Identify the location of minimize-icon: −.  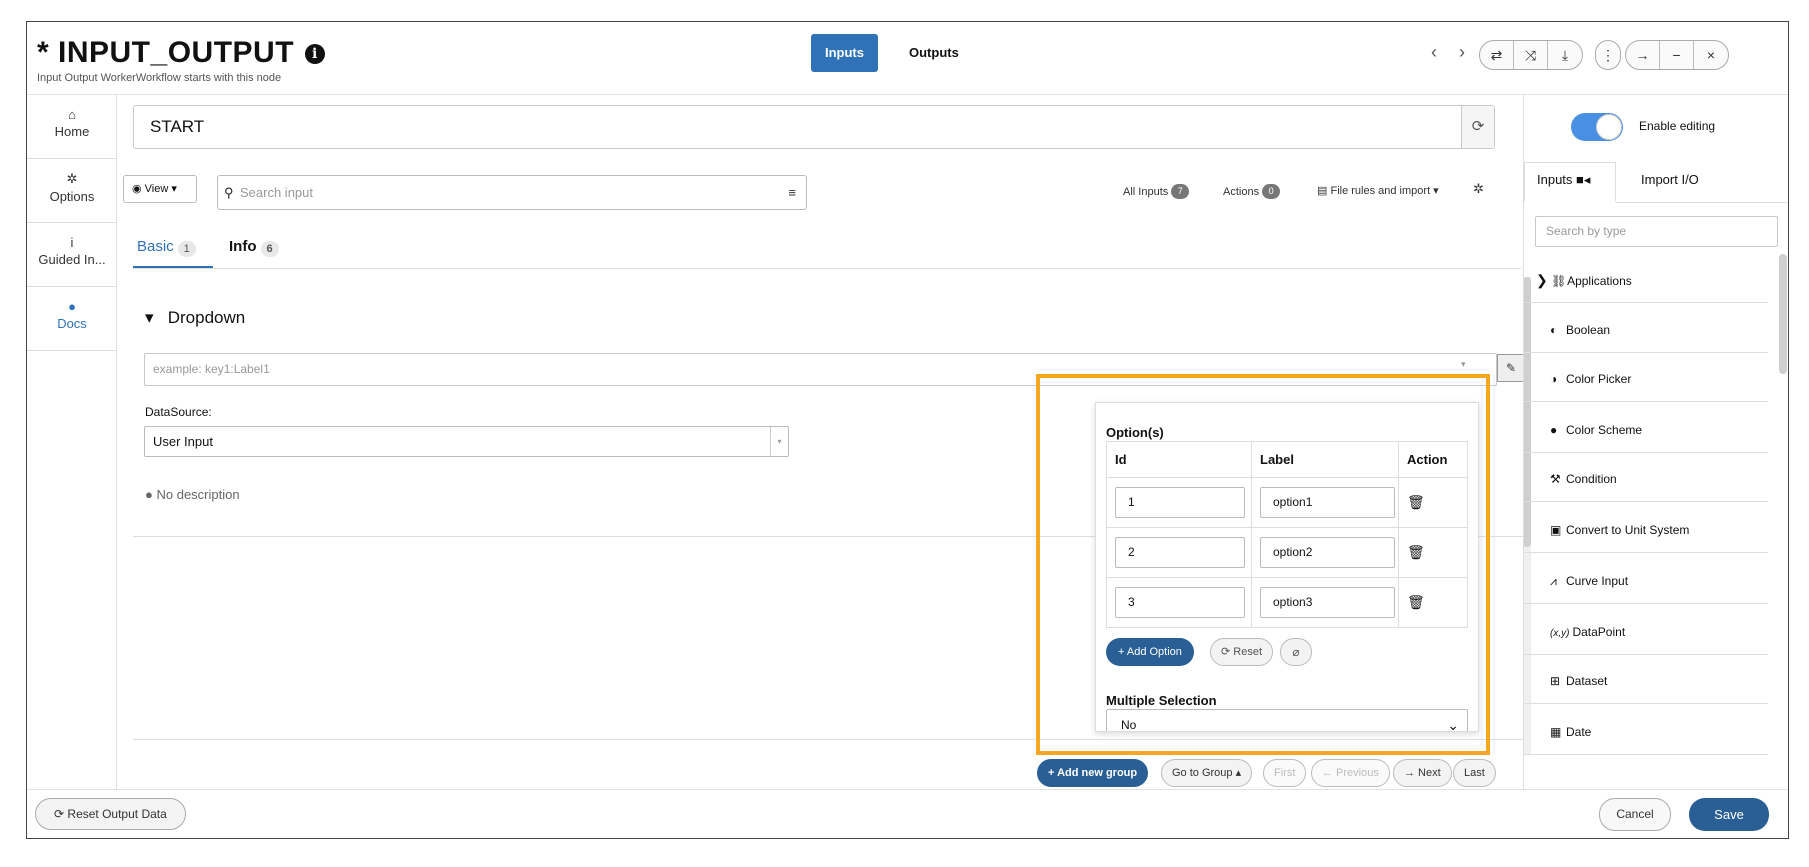
(1677, 55).